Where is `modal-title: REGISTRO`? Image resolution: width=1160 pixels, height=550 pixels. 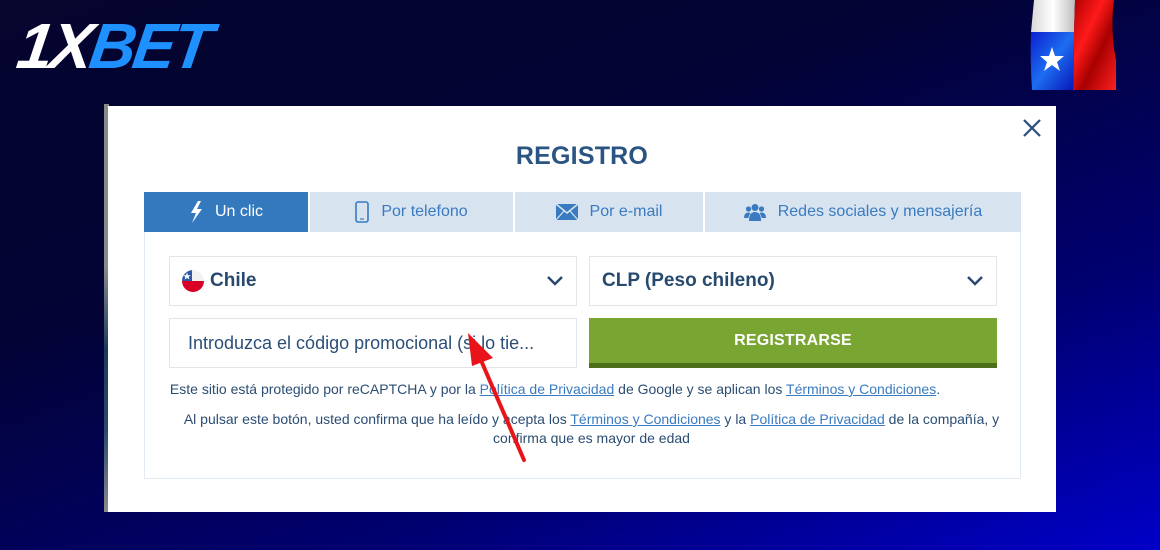
modal-title: REGISTRO is located at coordinates (582, 156).